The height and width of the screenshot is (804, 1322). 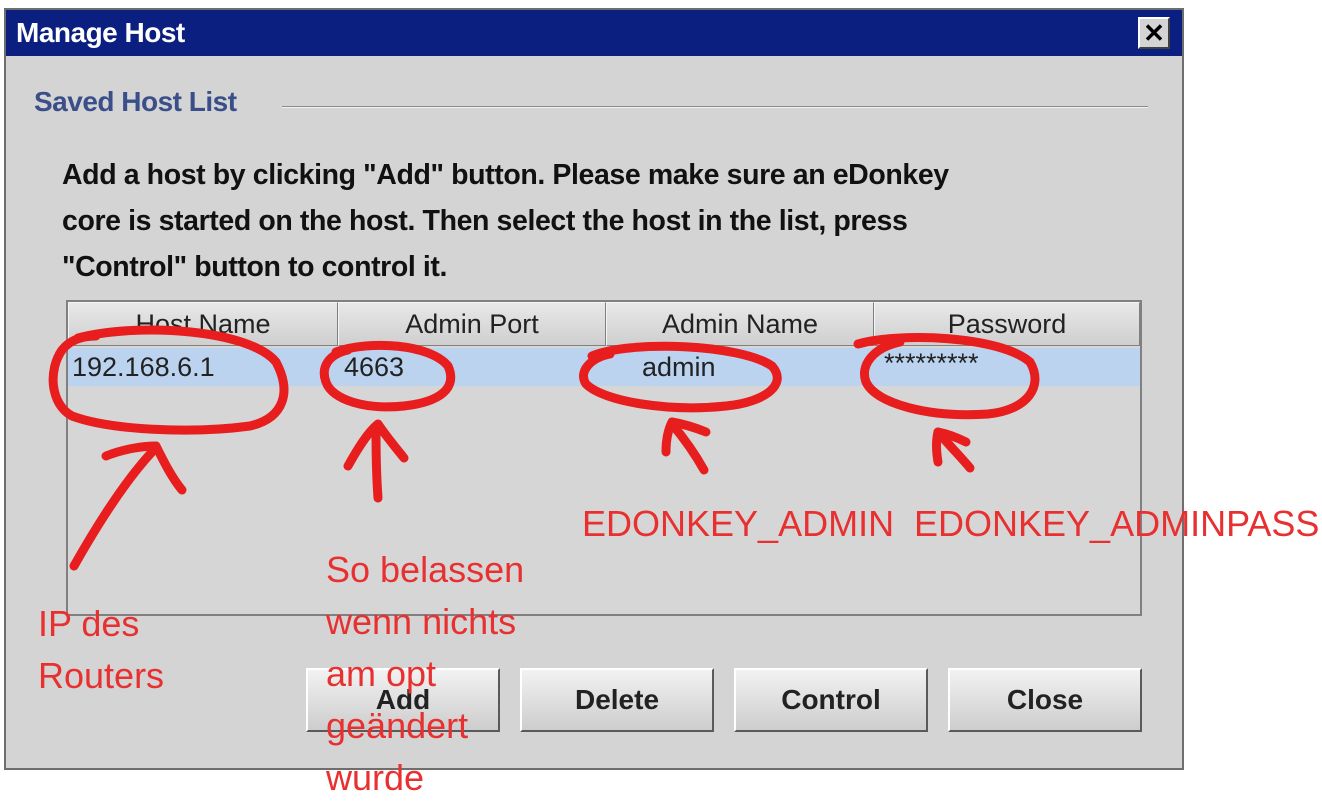 What do you see at coordinates (397, 725) in the screenshot?
I see `annotation-line: geändert` at bounding box center [397, 725].